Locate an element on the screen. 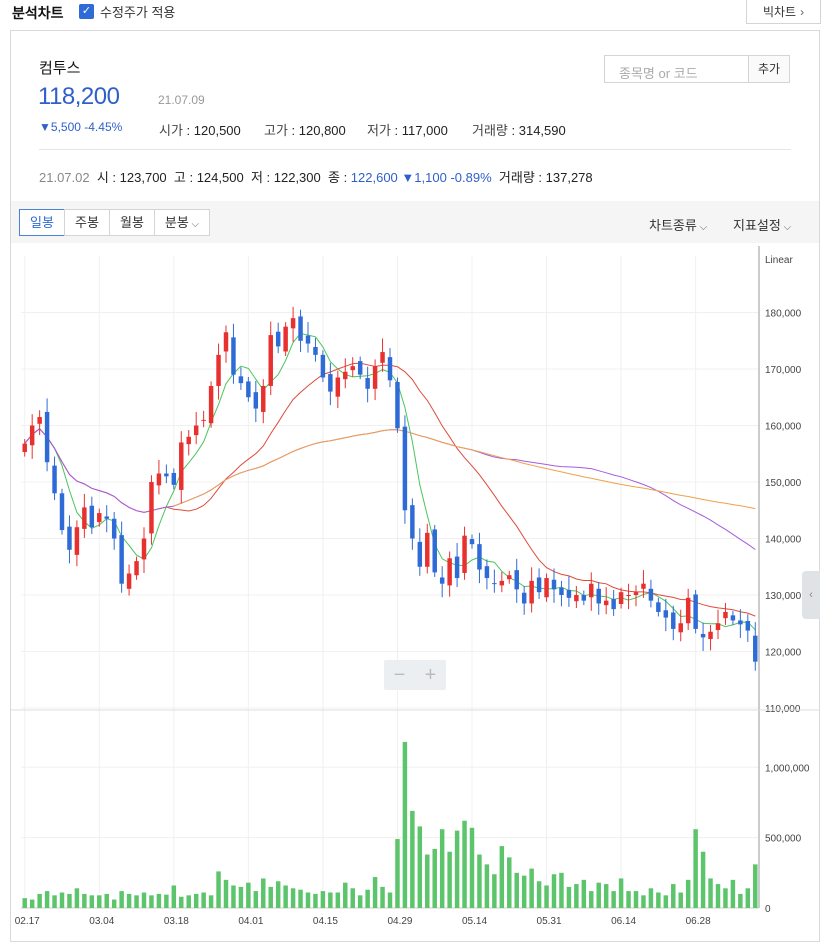 Image resolution: width=834 pixels, height=949 pixels. side-panel-toggle: ‹ is located at coordinates (811, 595).